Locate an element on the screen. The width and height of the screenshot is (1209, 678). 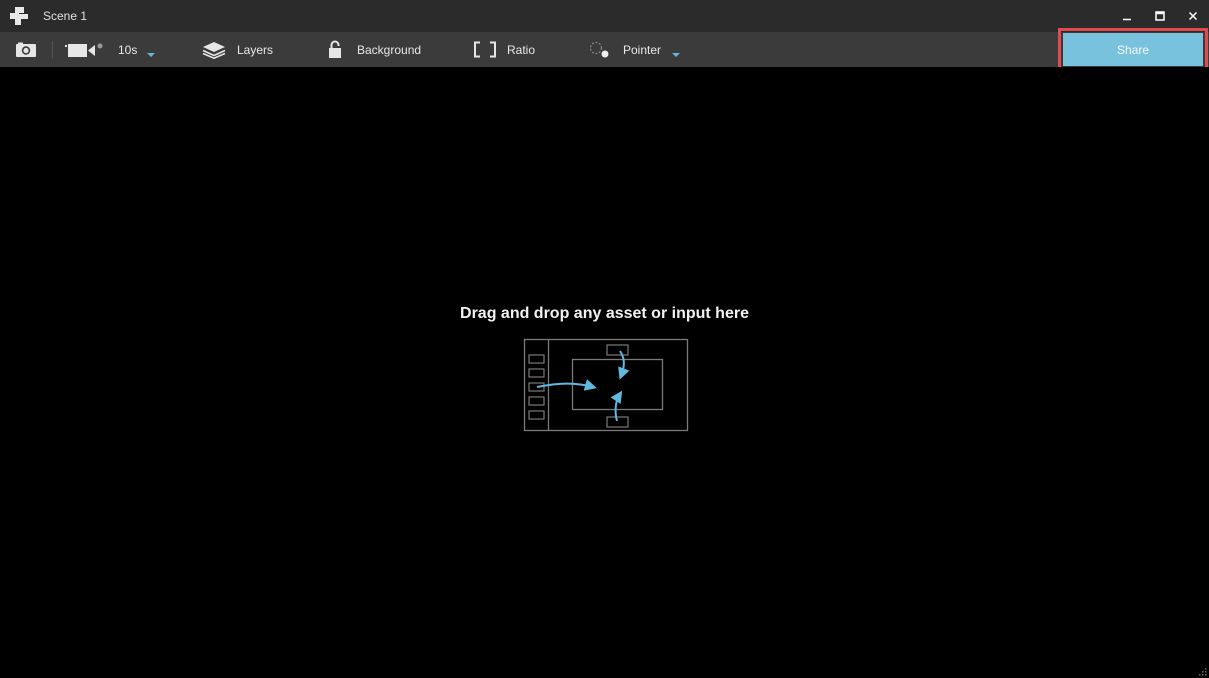
aspect-ratio-icon is located at coordinates (485, 49).